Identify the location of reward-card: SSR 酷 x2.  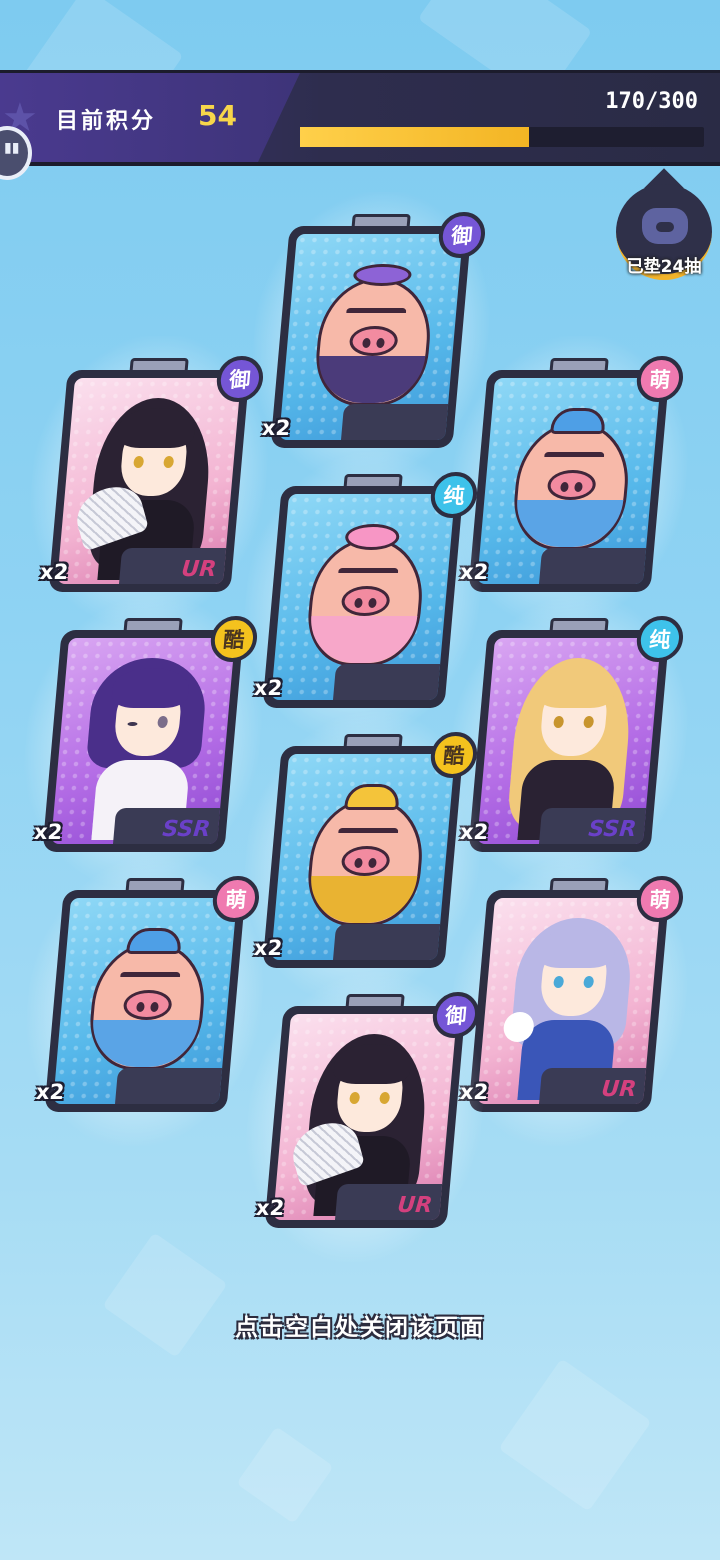
(143, 741).